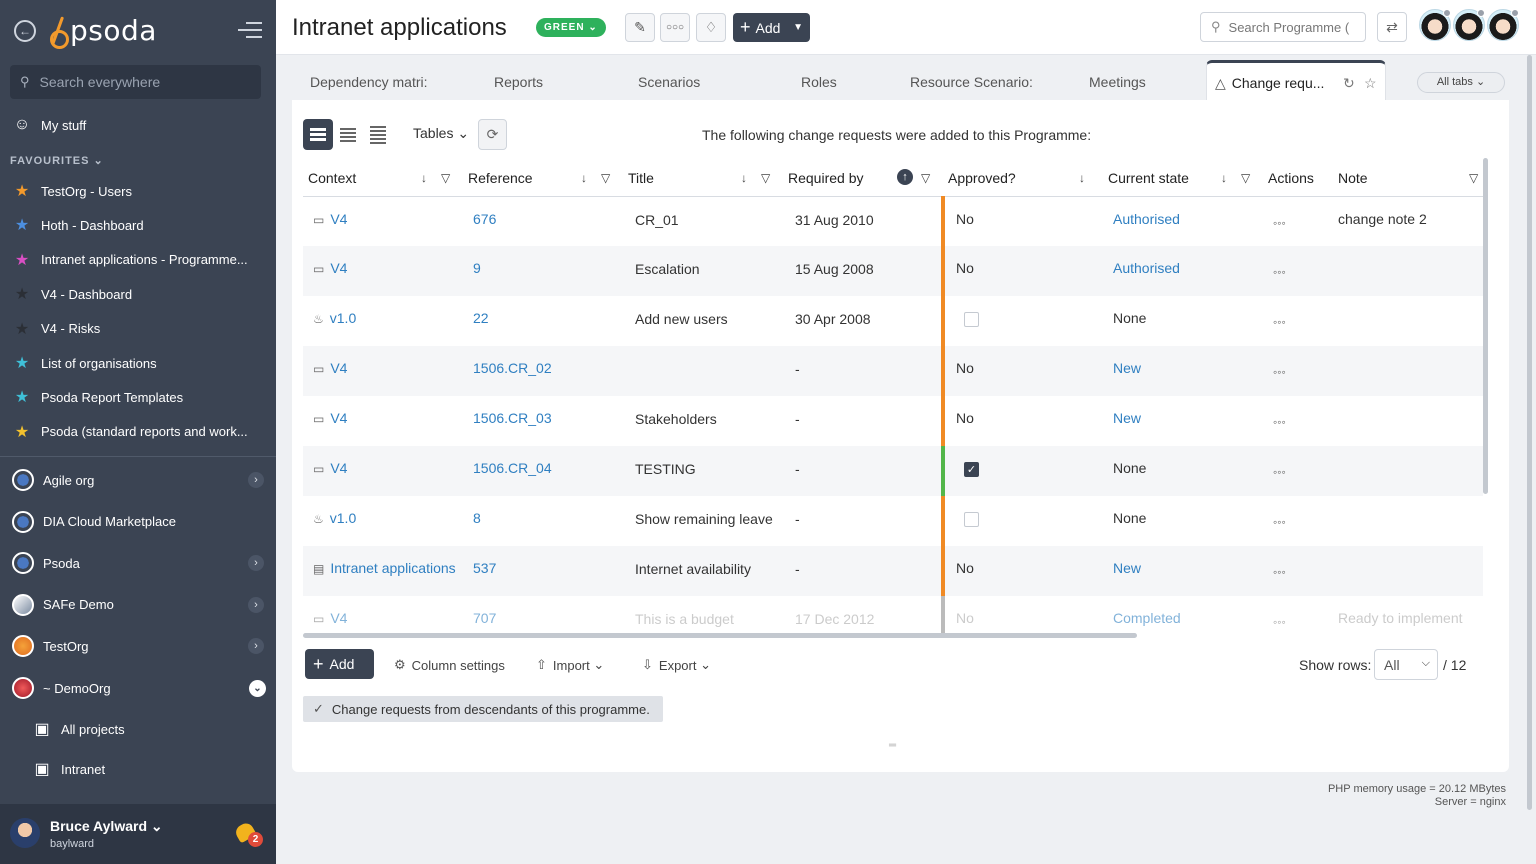 The image size is (1536, 864). I want to click on tab-change-requests: △ Change requ... ↻ ☆, so click(1296, 80).